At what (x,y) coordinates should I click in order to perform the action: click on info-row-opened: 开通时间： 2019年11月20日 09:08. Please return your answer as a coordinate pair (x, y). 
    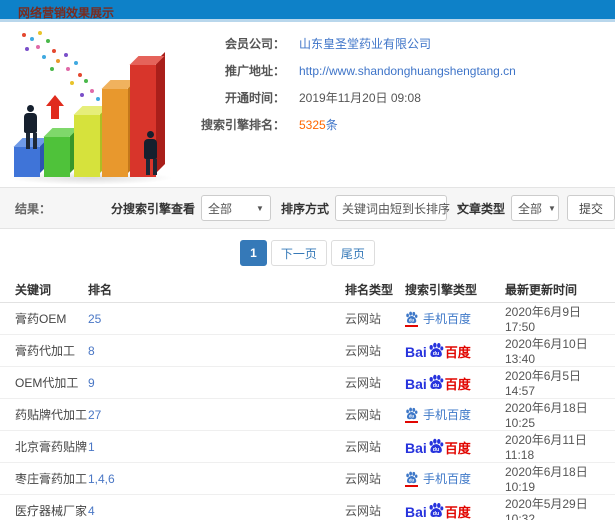
    Looking at the image, I should click on (350, 97).